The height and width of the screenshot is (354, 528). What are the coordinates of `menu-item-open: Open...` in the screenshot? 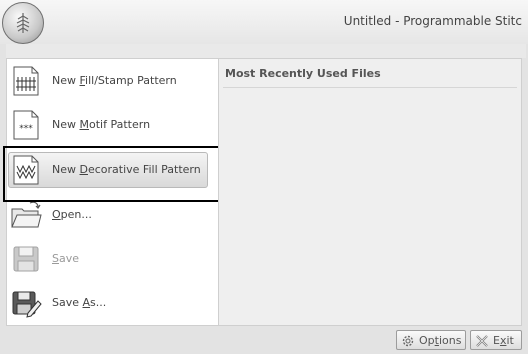 It's located at (110, 215).